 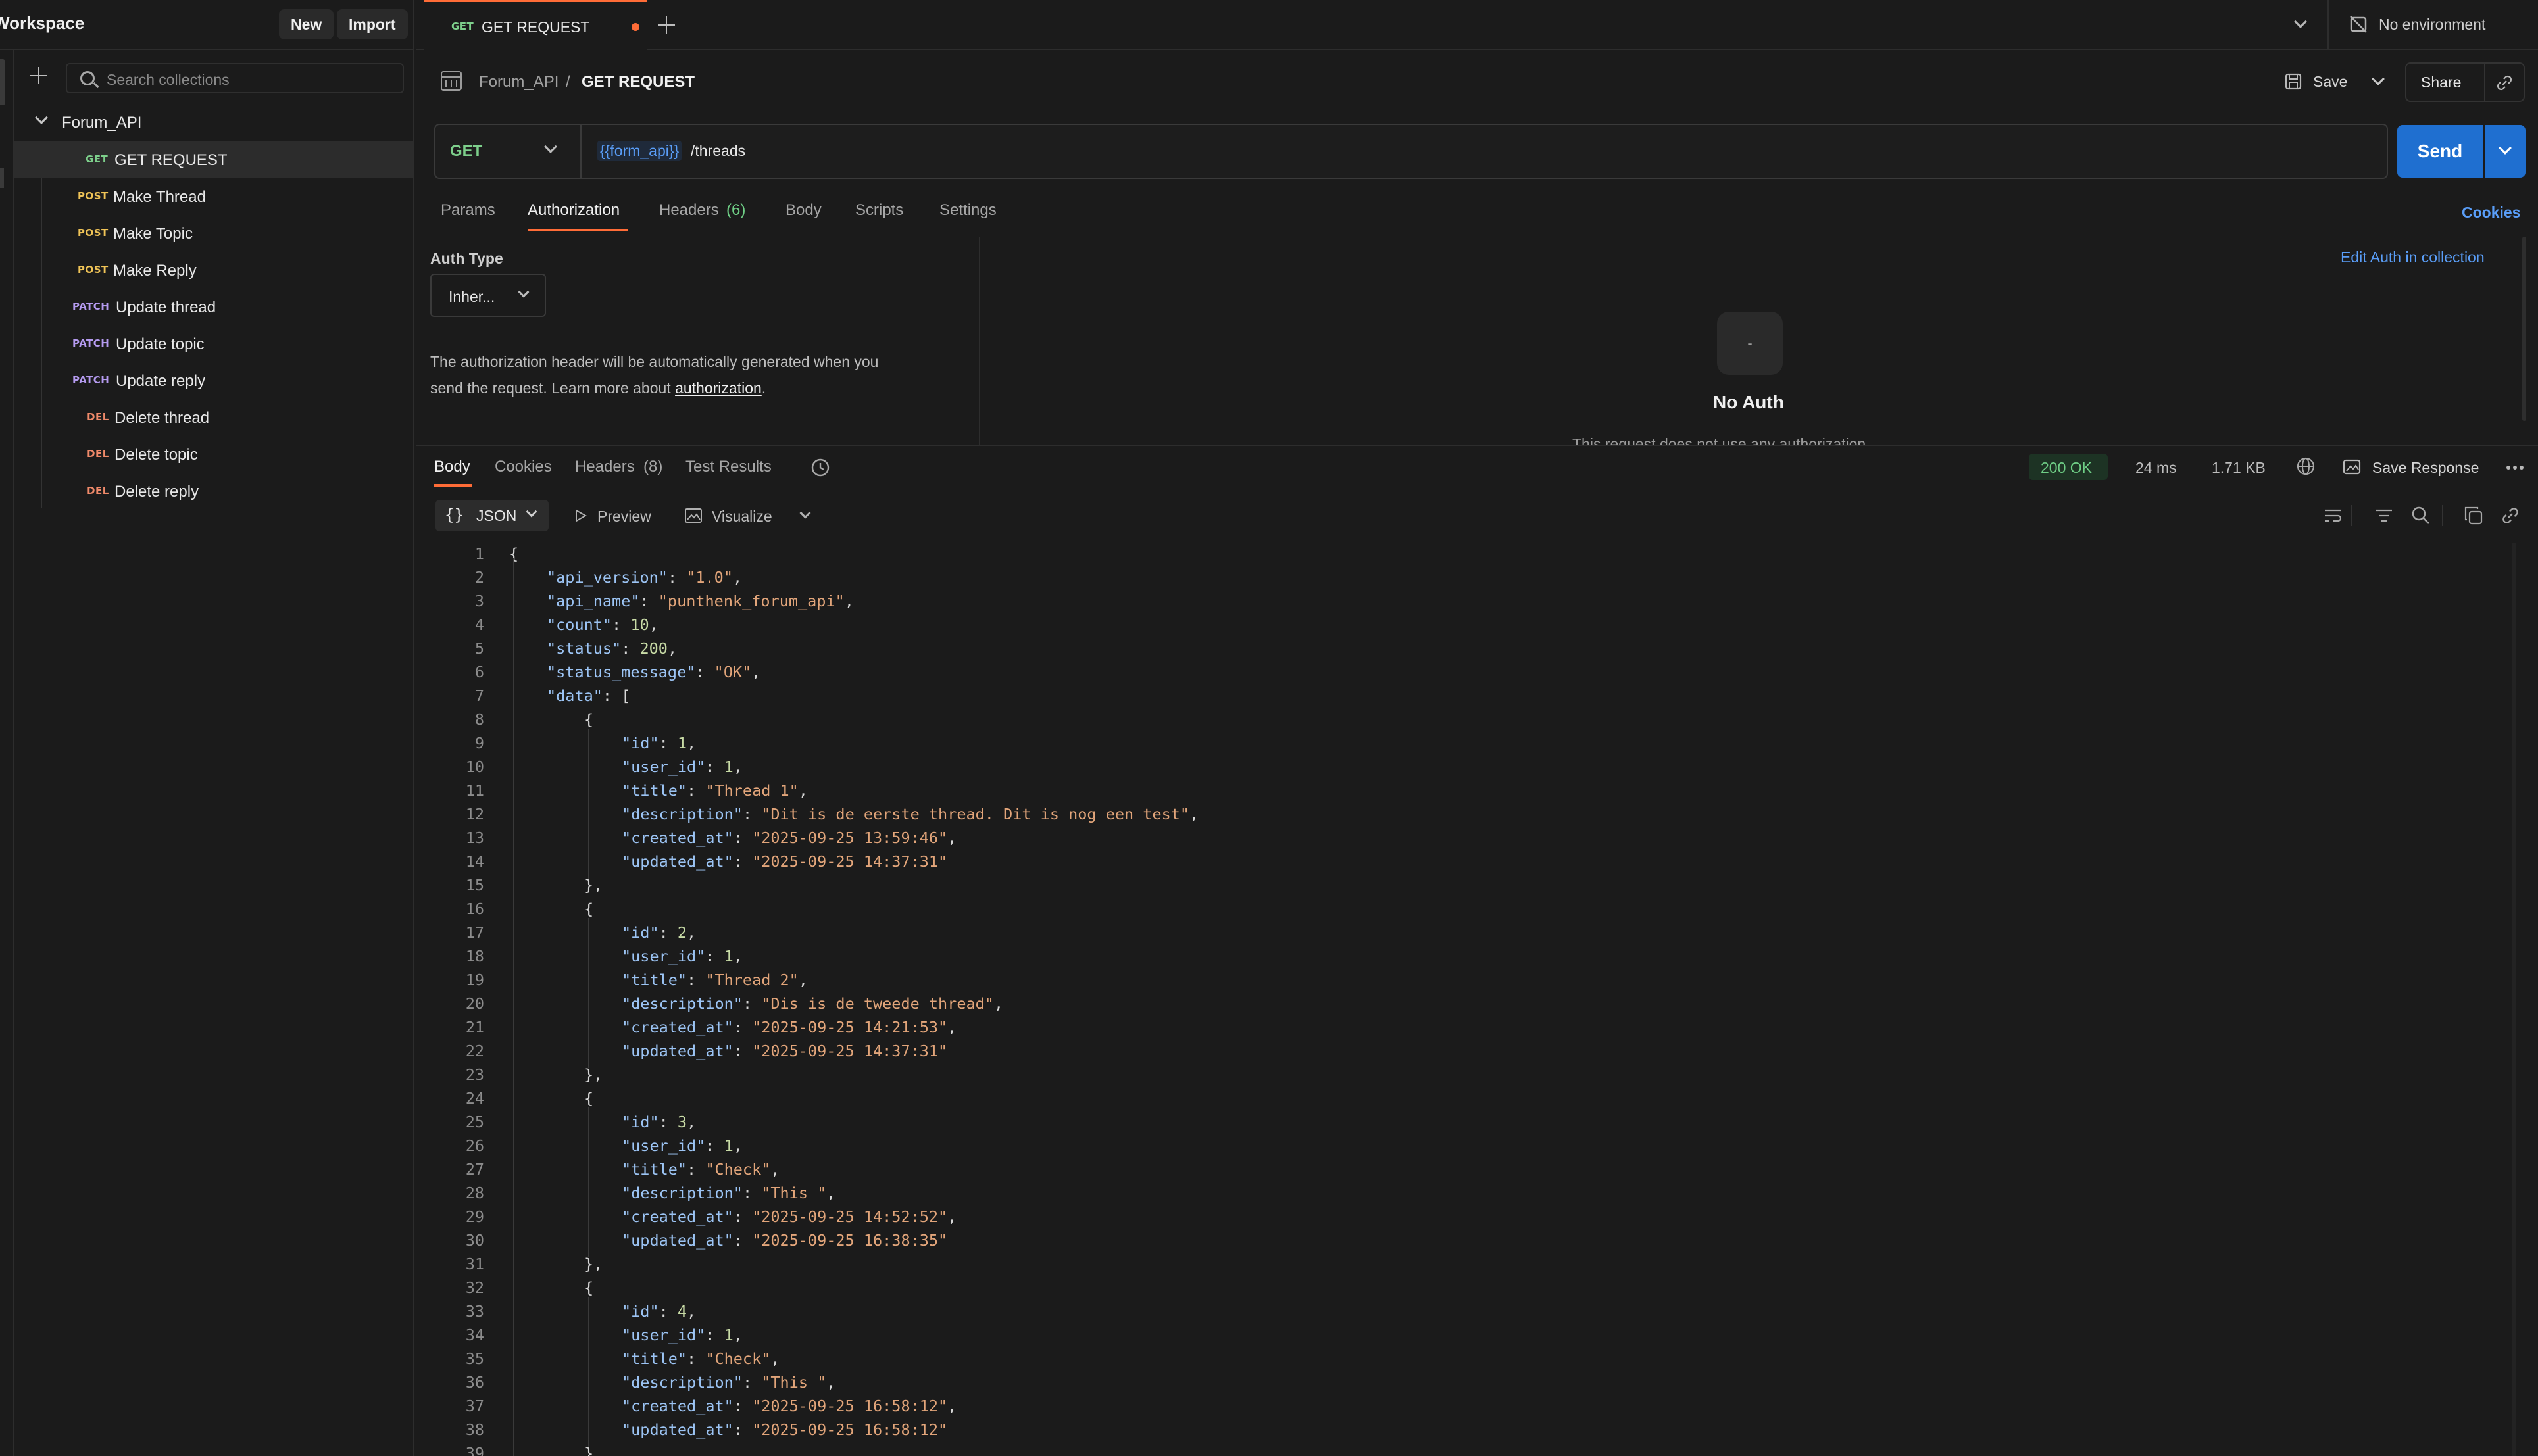 What do you see at coordinates (213, 417) in the screenshot?
I see `request-item: DEL Delete thread` at bounding box center [213, 417].